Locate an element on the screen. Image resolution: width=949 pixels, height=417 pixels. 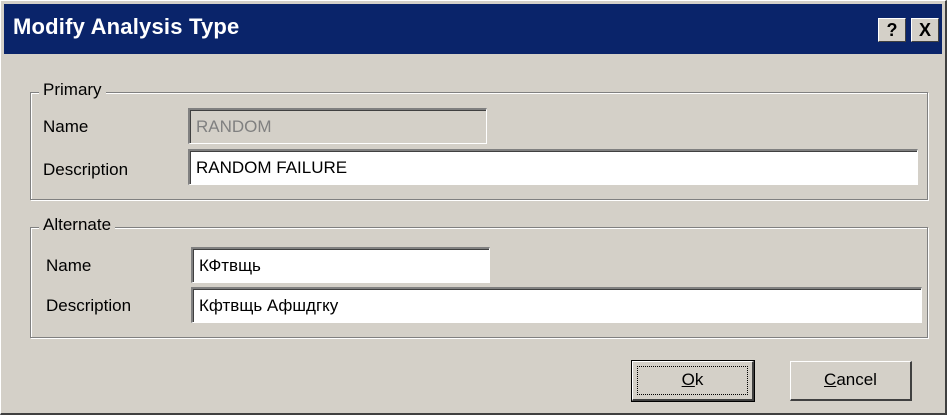
close-icon: X is located at coordinates (925, 30).